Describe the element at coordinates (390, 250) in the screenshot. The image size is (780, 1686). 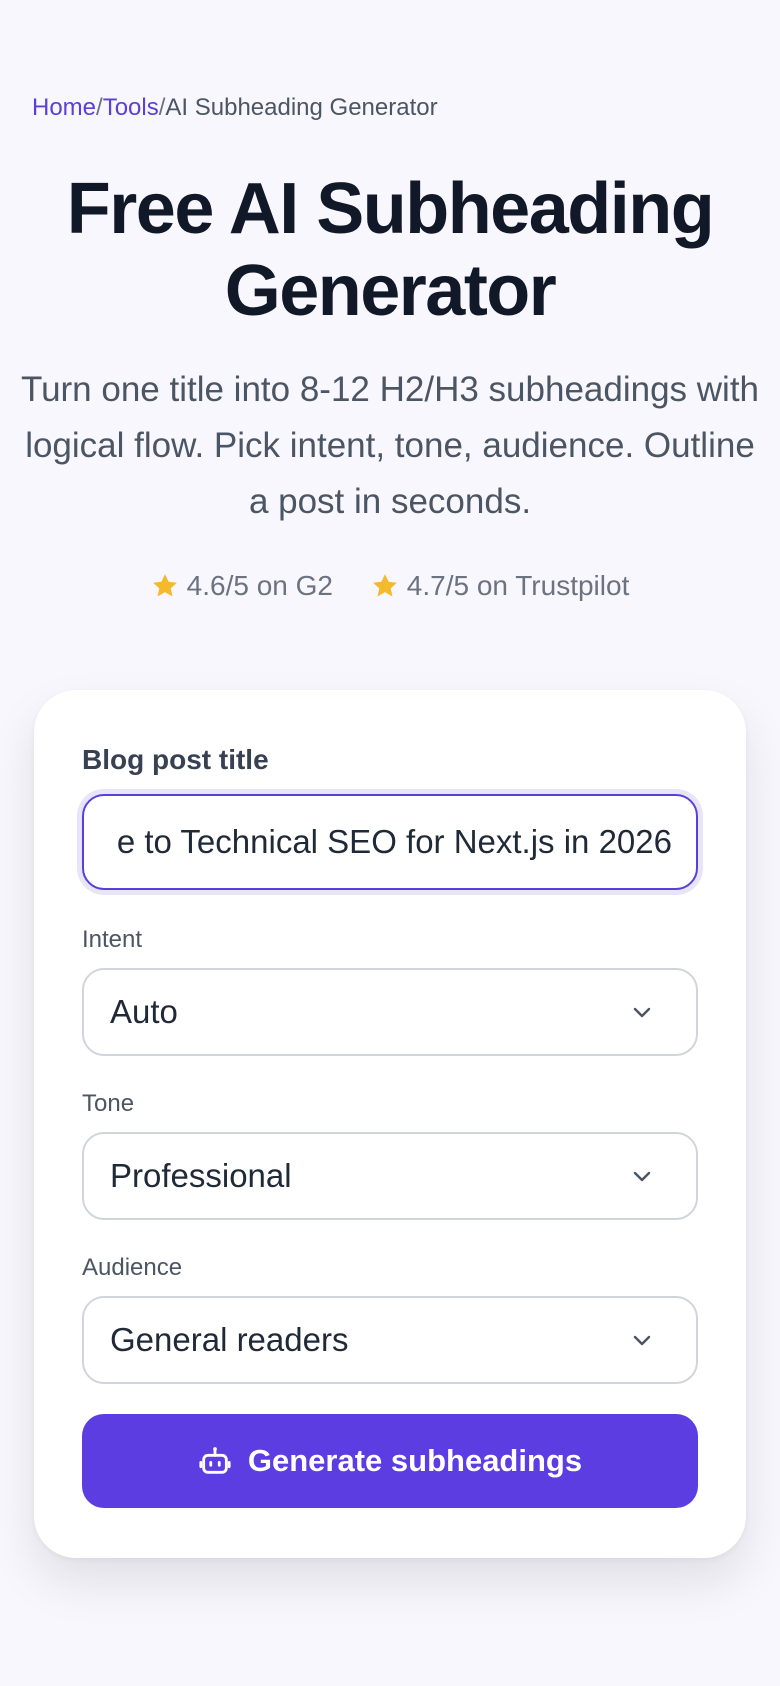
I see `page-title: Free AI Subheading Generator` at that location.